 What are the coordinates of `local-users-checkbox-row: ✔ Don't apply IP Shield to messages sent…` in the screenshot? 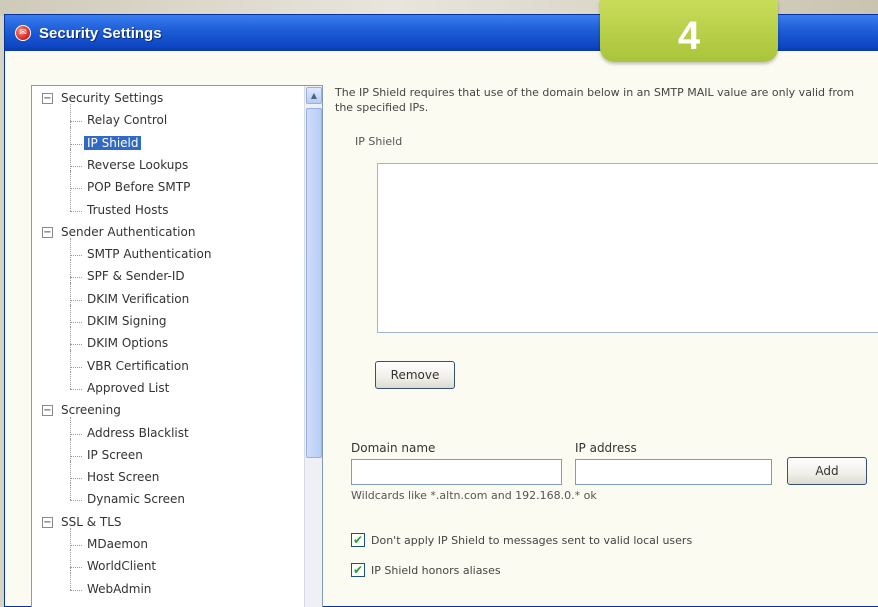 It's located at (521, 540).